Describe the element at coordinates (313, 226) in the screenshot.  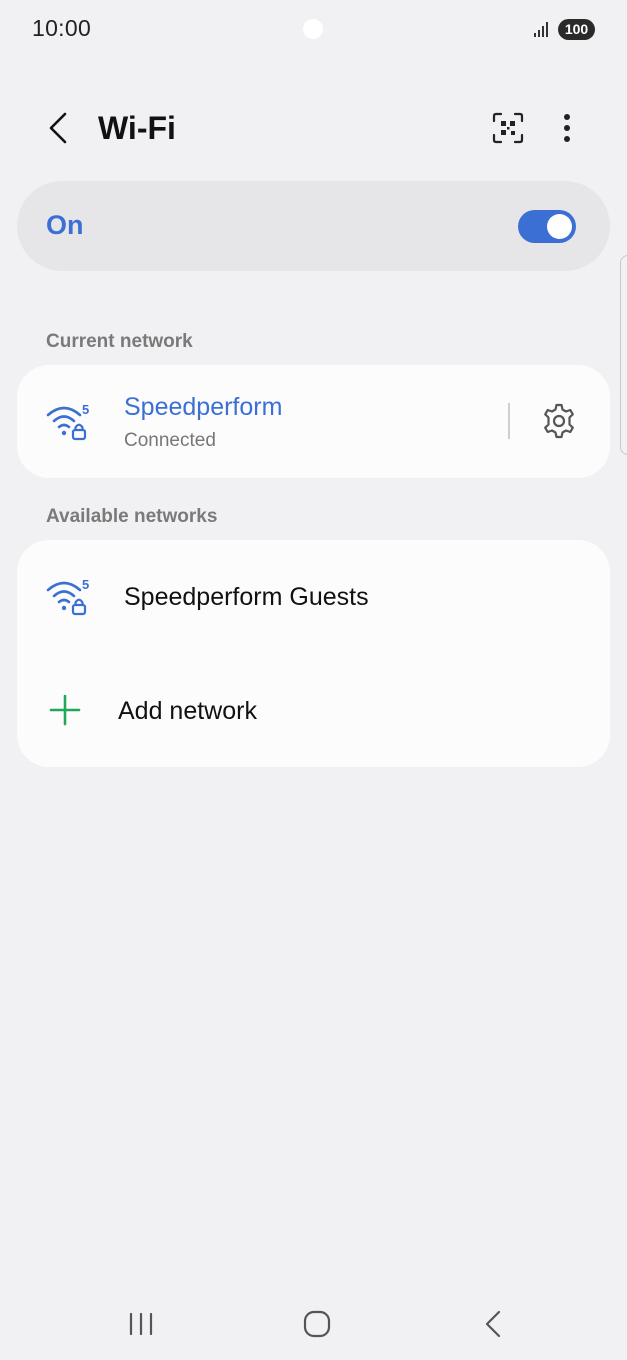
I see `wifi-master-switch: On` at that location.